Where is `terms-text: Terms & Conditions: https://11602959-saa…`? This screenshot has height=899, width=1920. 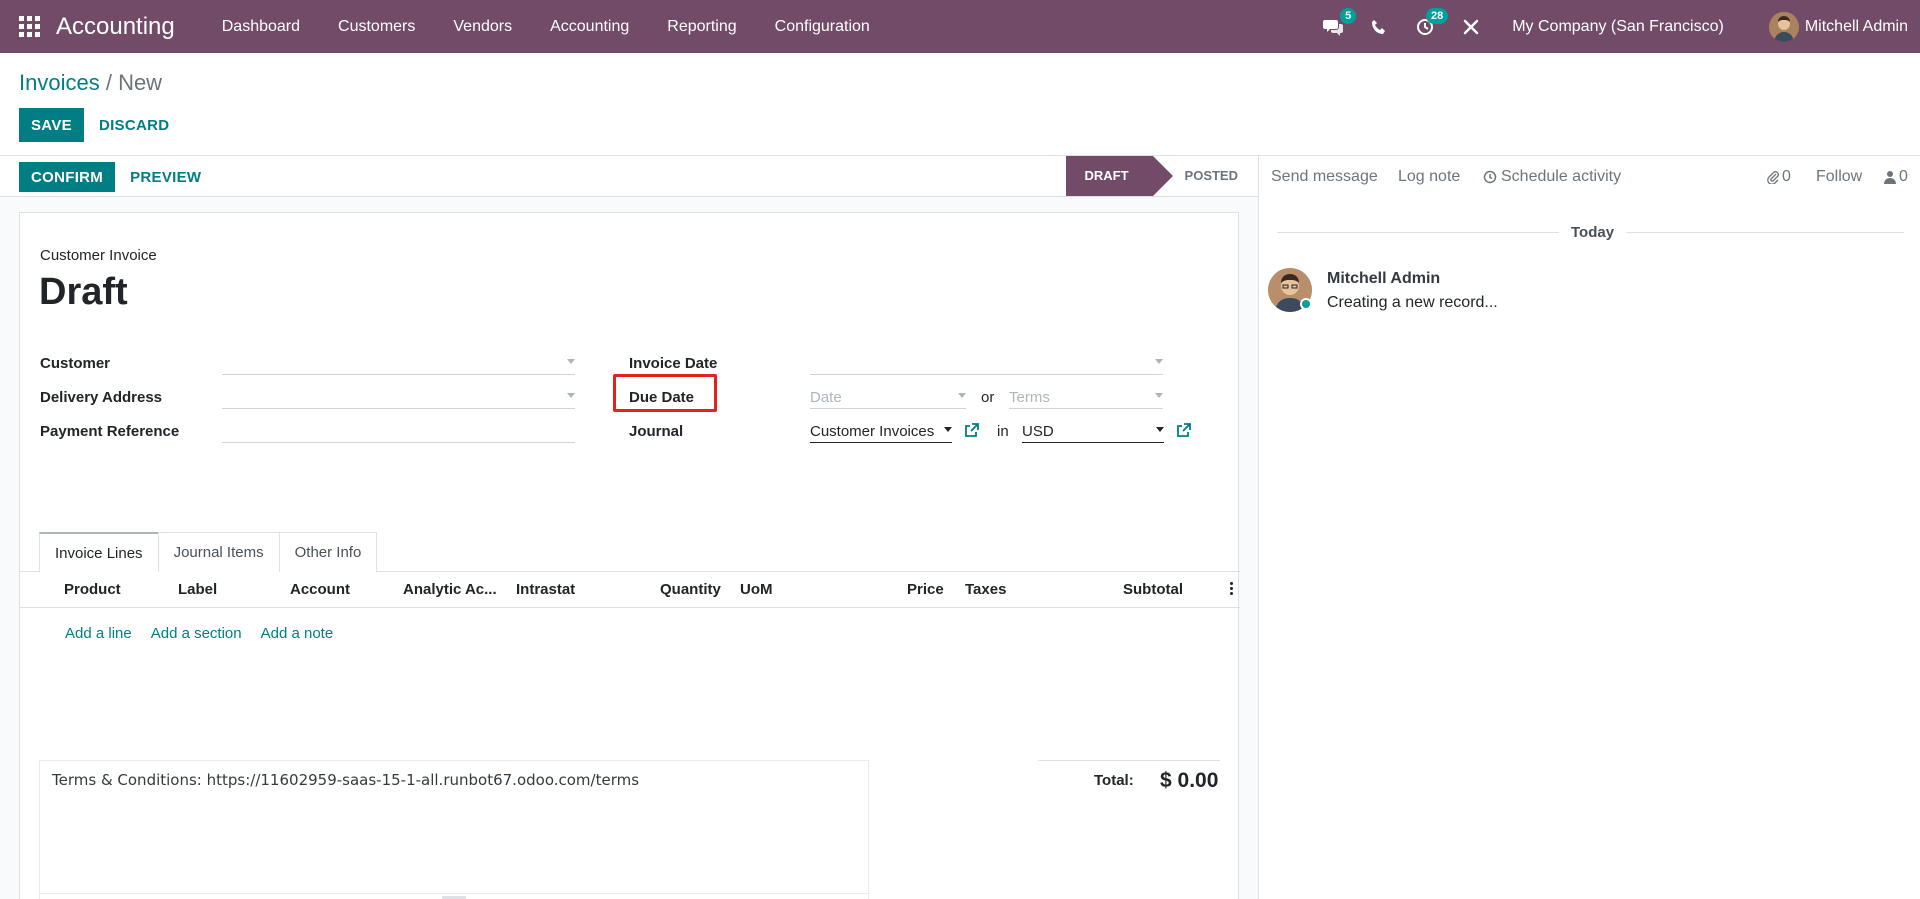 terms-text: Terms & Conditions: https://11602959-saa… is located at coordinates (346, 780).